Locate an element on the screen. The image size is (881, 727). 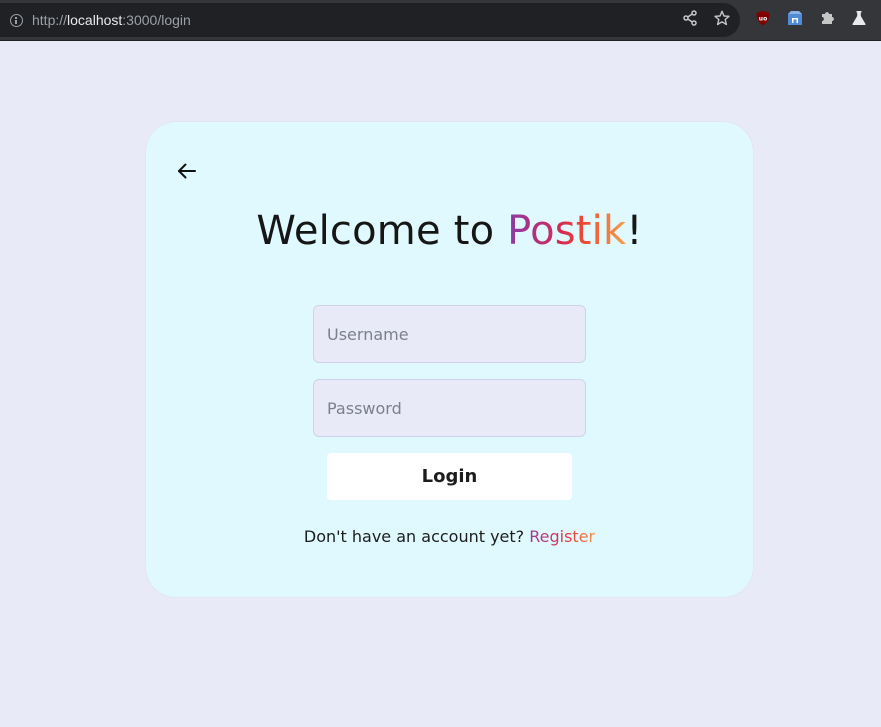
url-host: localhost is located at coordinates (95, 20).